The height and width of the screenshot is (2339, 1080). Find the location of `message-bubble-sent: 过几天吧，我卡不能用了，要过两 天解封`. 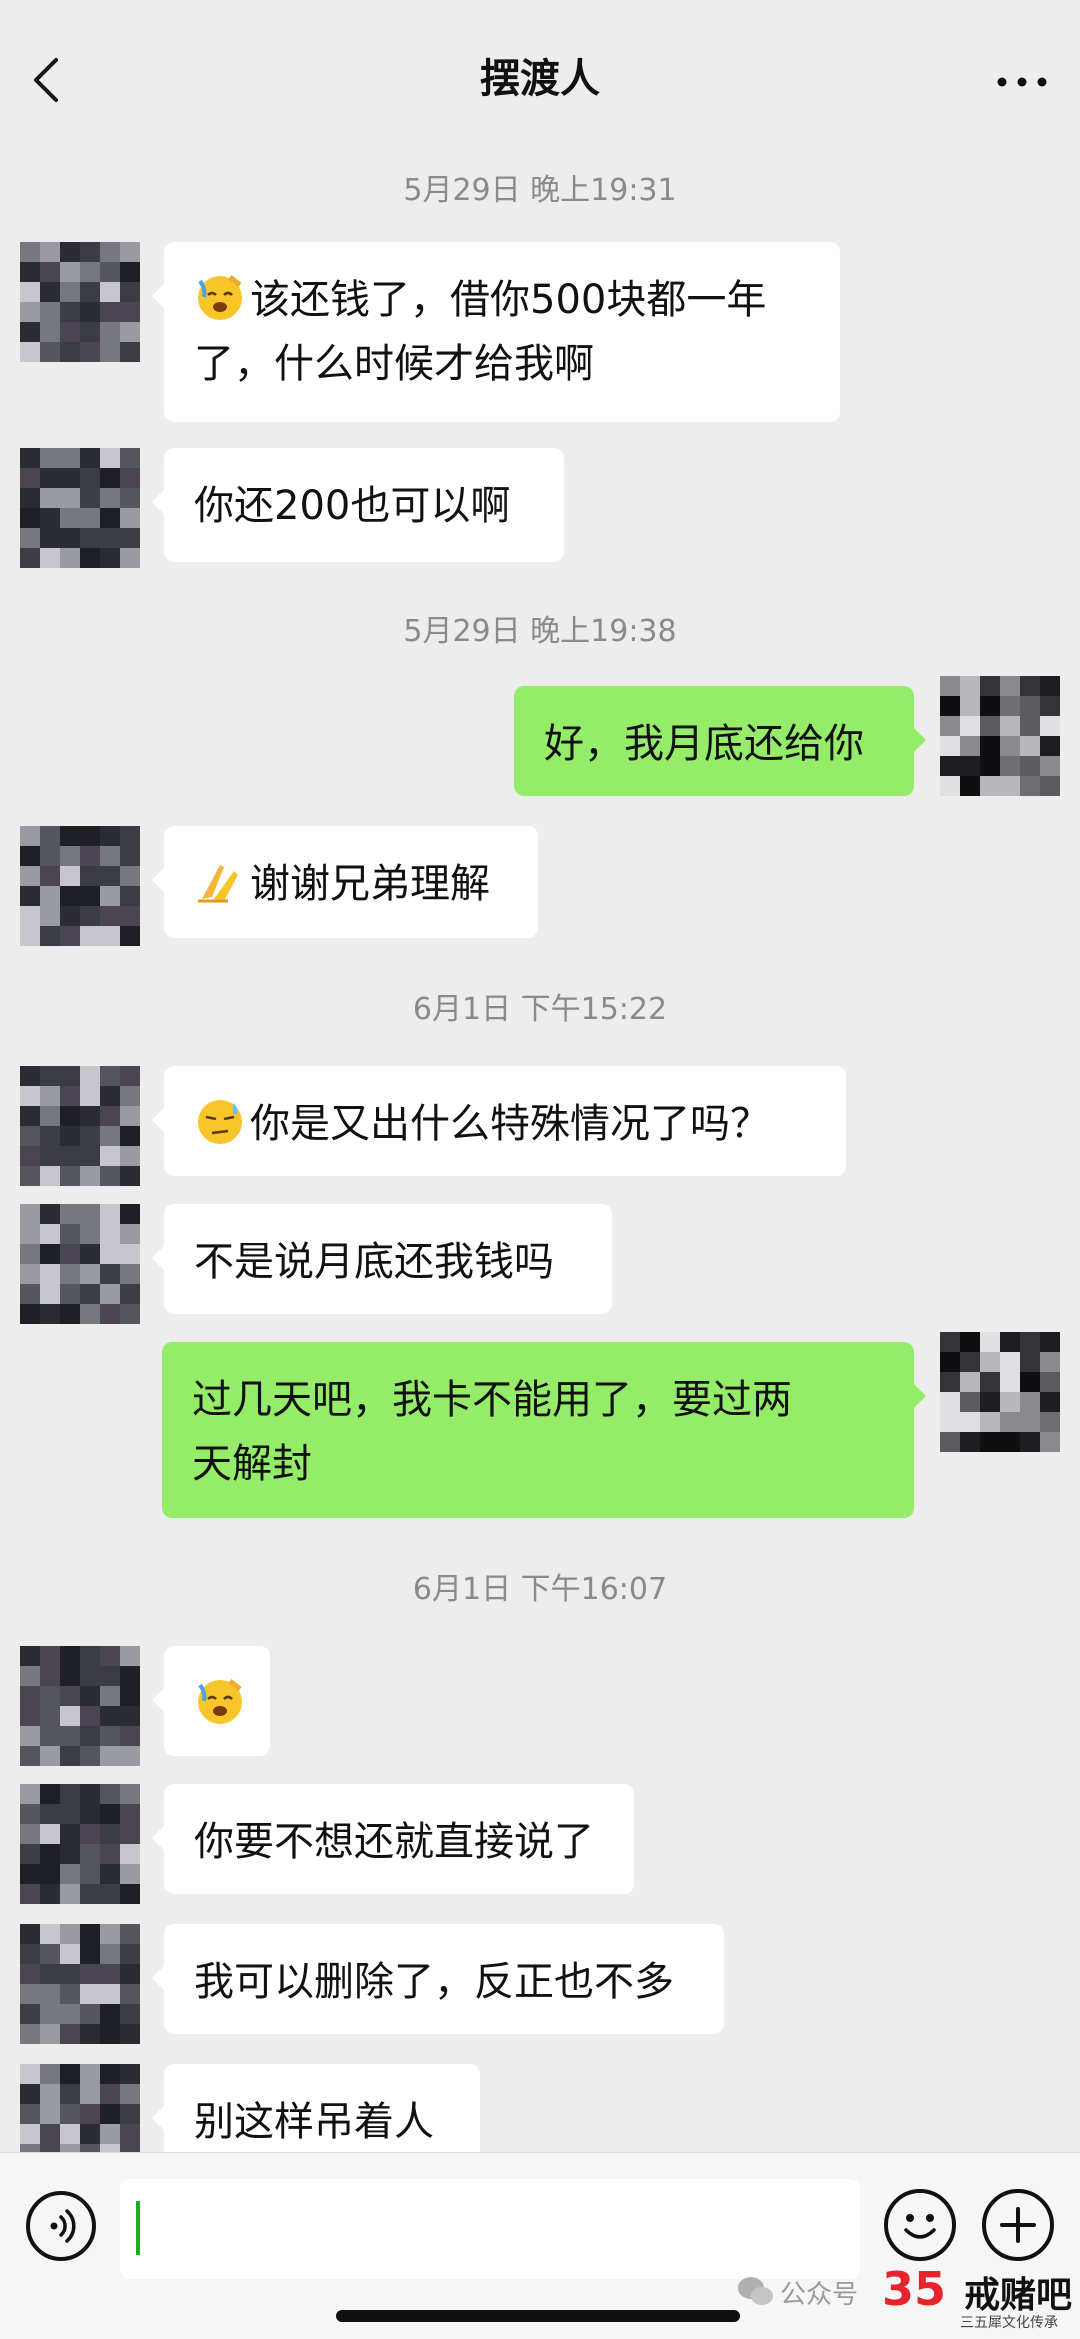

message-bubble-sent: 过几天吧，我卡不能用了，要过两 天解封 is located at coordinates (544, 1430).